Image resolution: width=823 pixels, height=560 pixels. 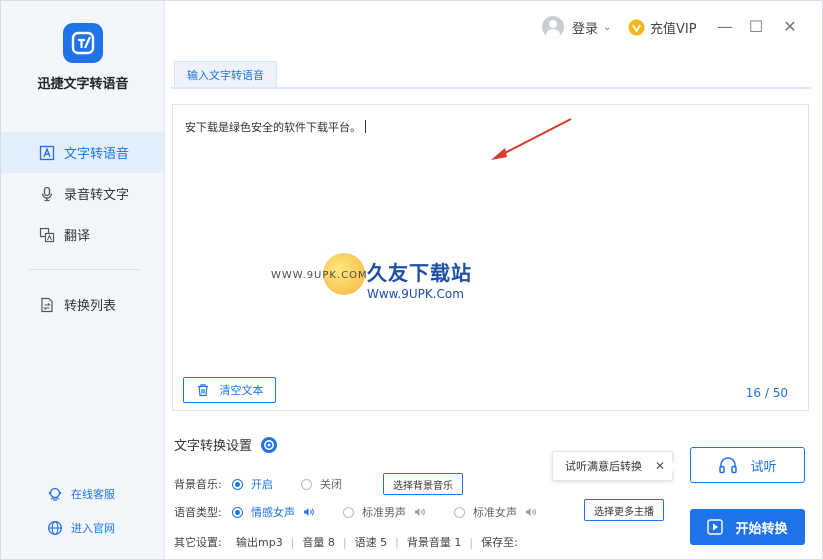 I want to click on tooltip-close-icon: ✕, so click(x=660, y=466).